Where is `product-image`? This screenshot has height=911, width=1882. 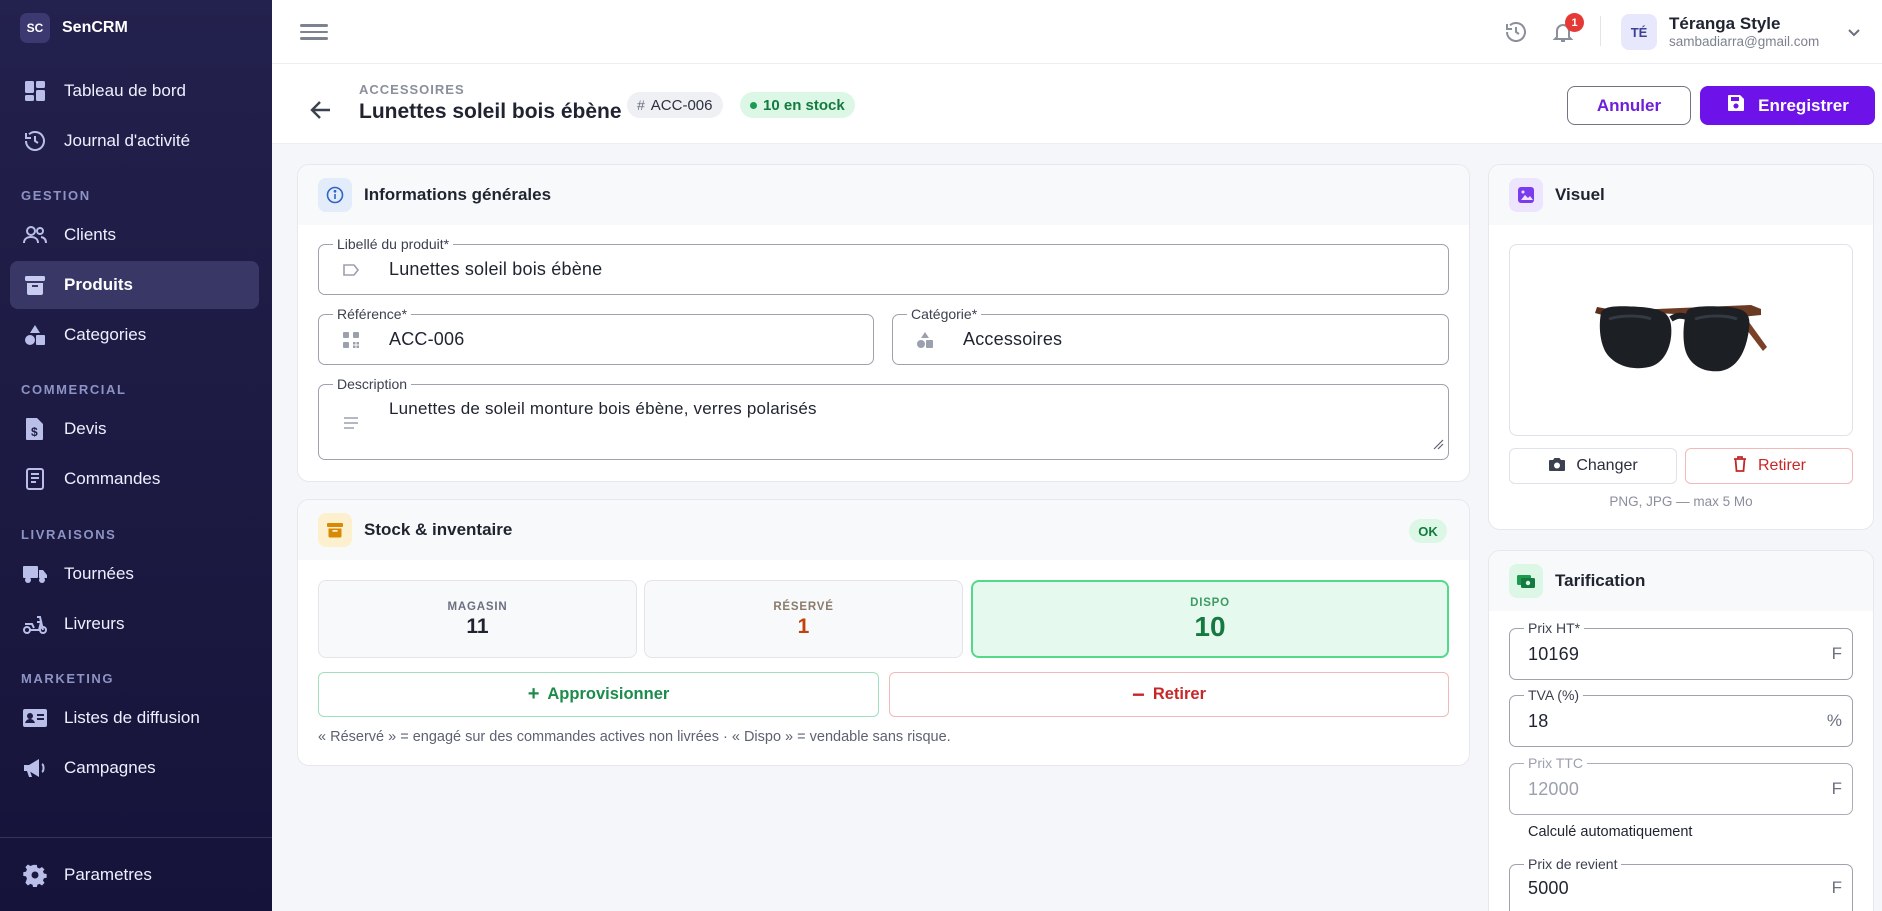
product-image is located at coordinates (1681, 340).